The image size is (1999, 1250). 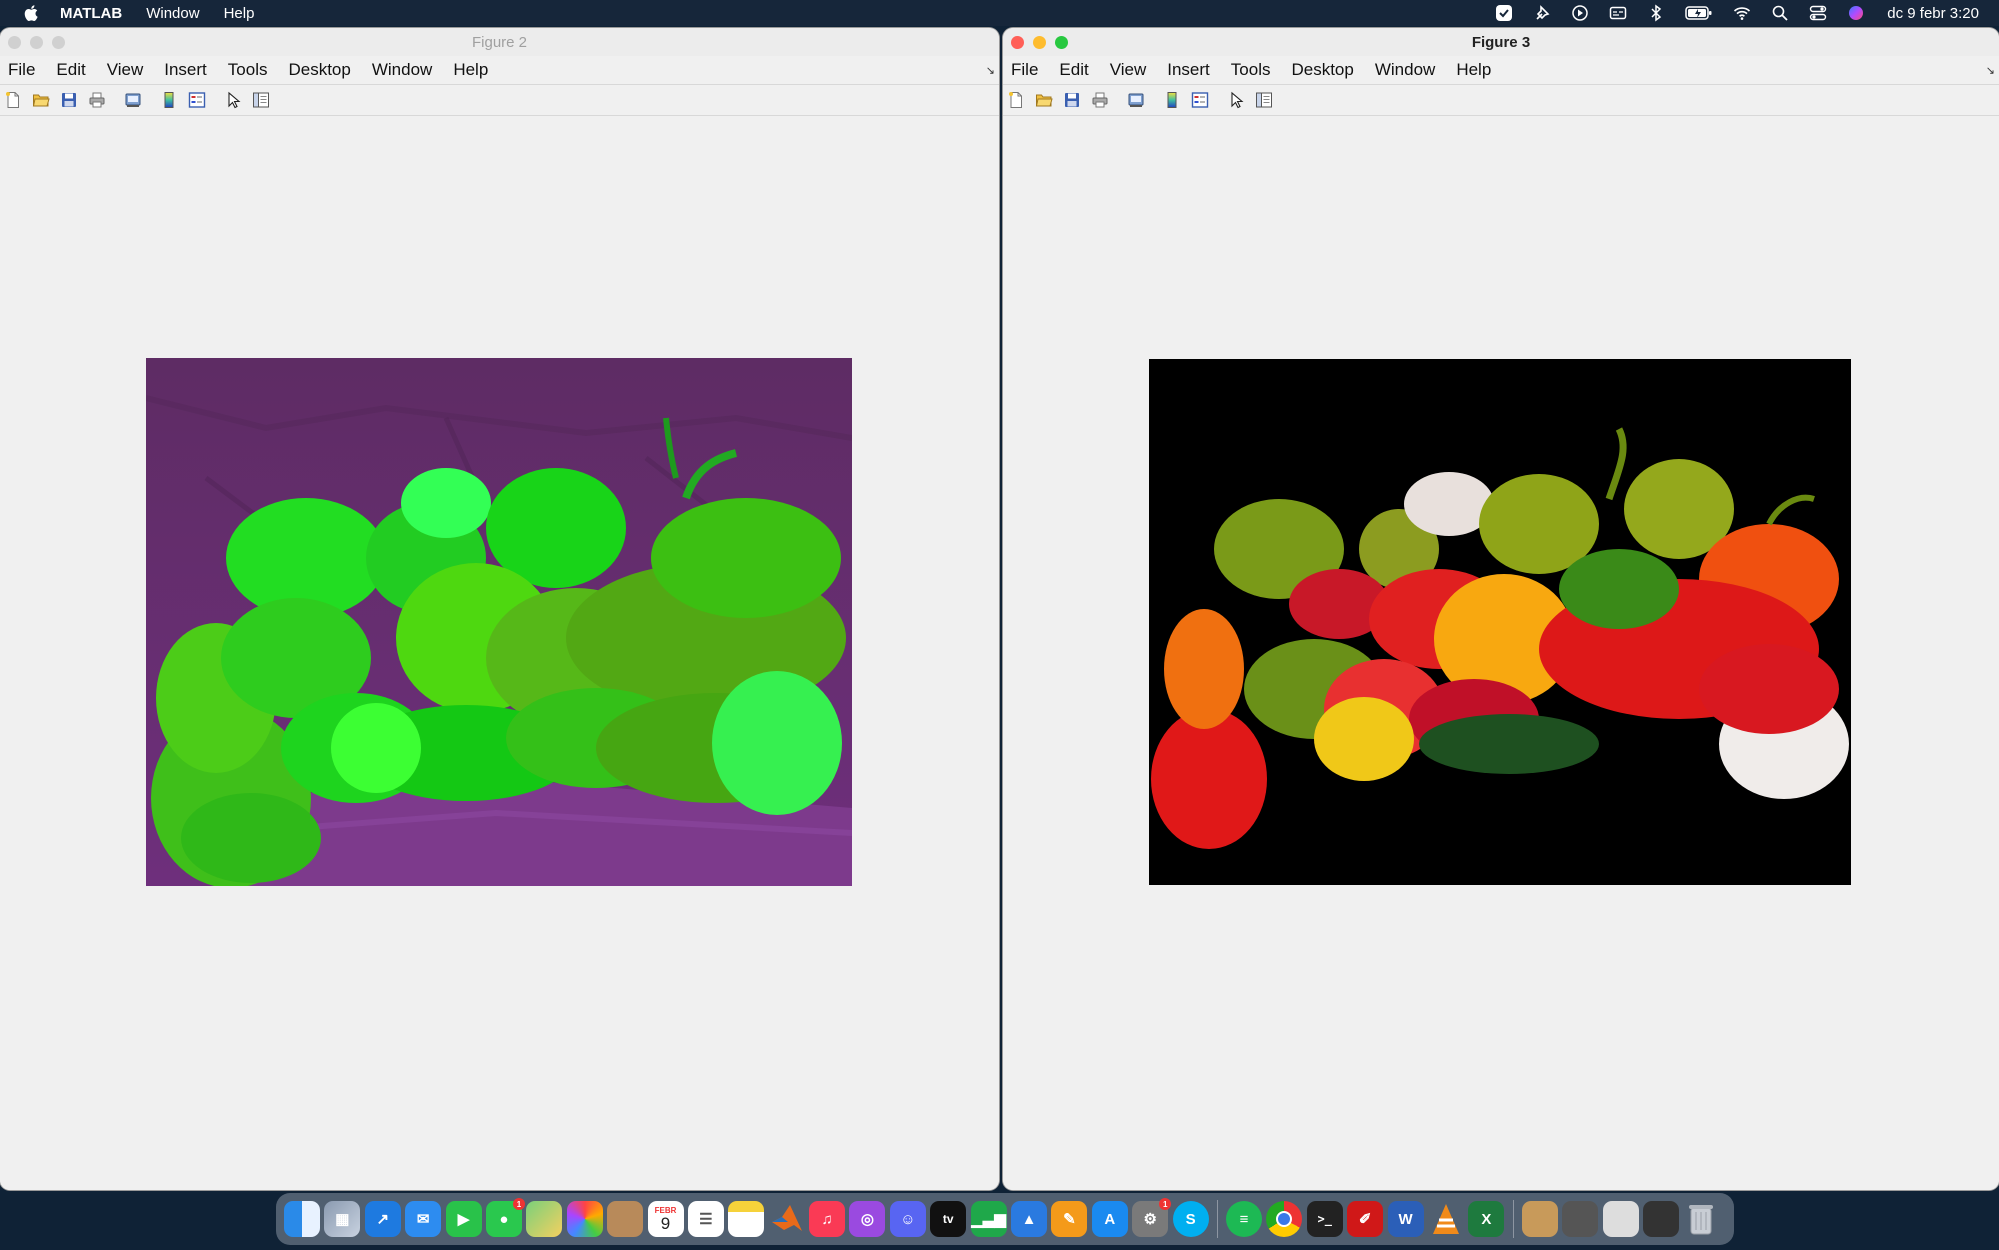 I want to click on discord-icon: ☺, so click(x=907, y=1219).